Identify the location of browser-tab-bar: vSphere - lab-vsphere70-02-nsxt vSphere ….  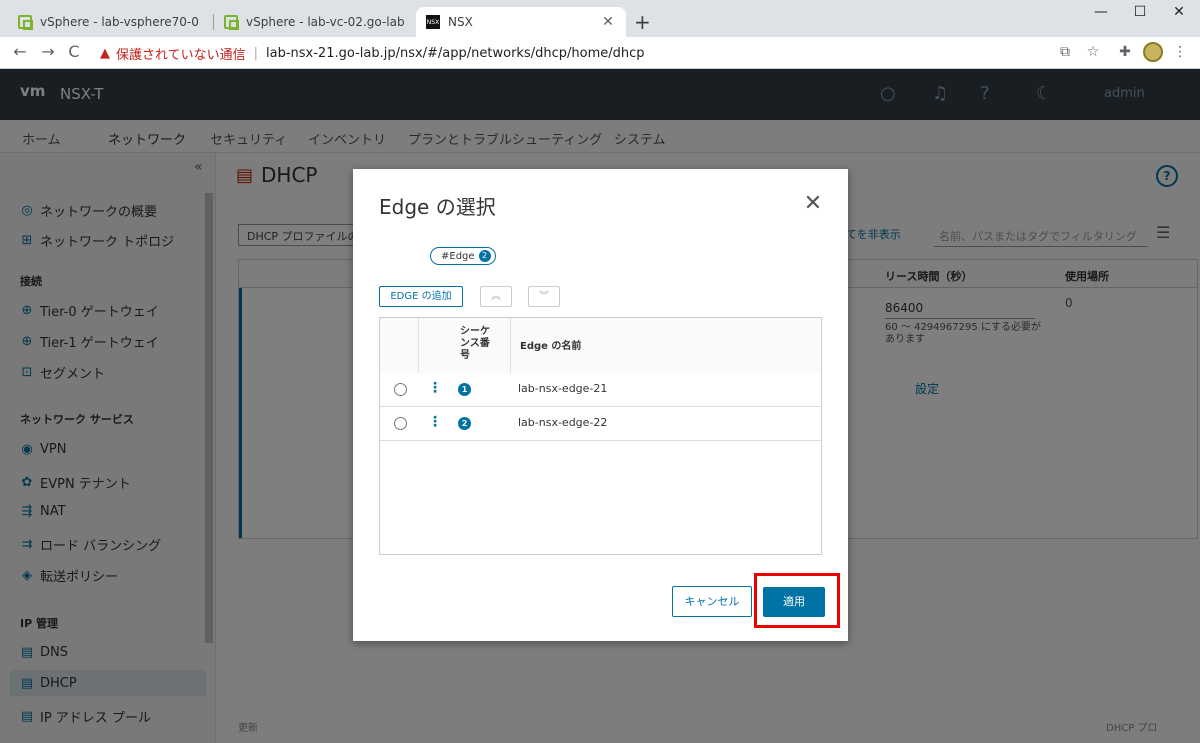
(600, 18).